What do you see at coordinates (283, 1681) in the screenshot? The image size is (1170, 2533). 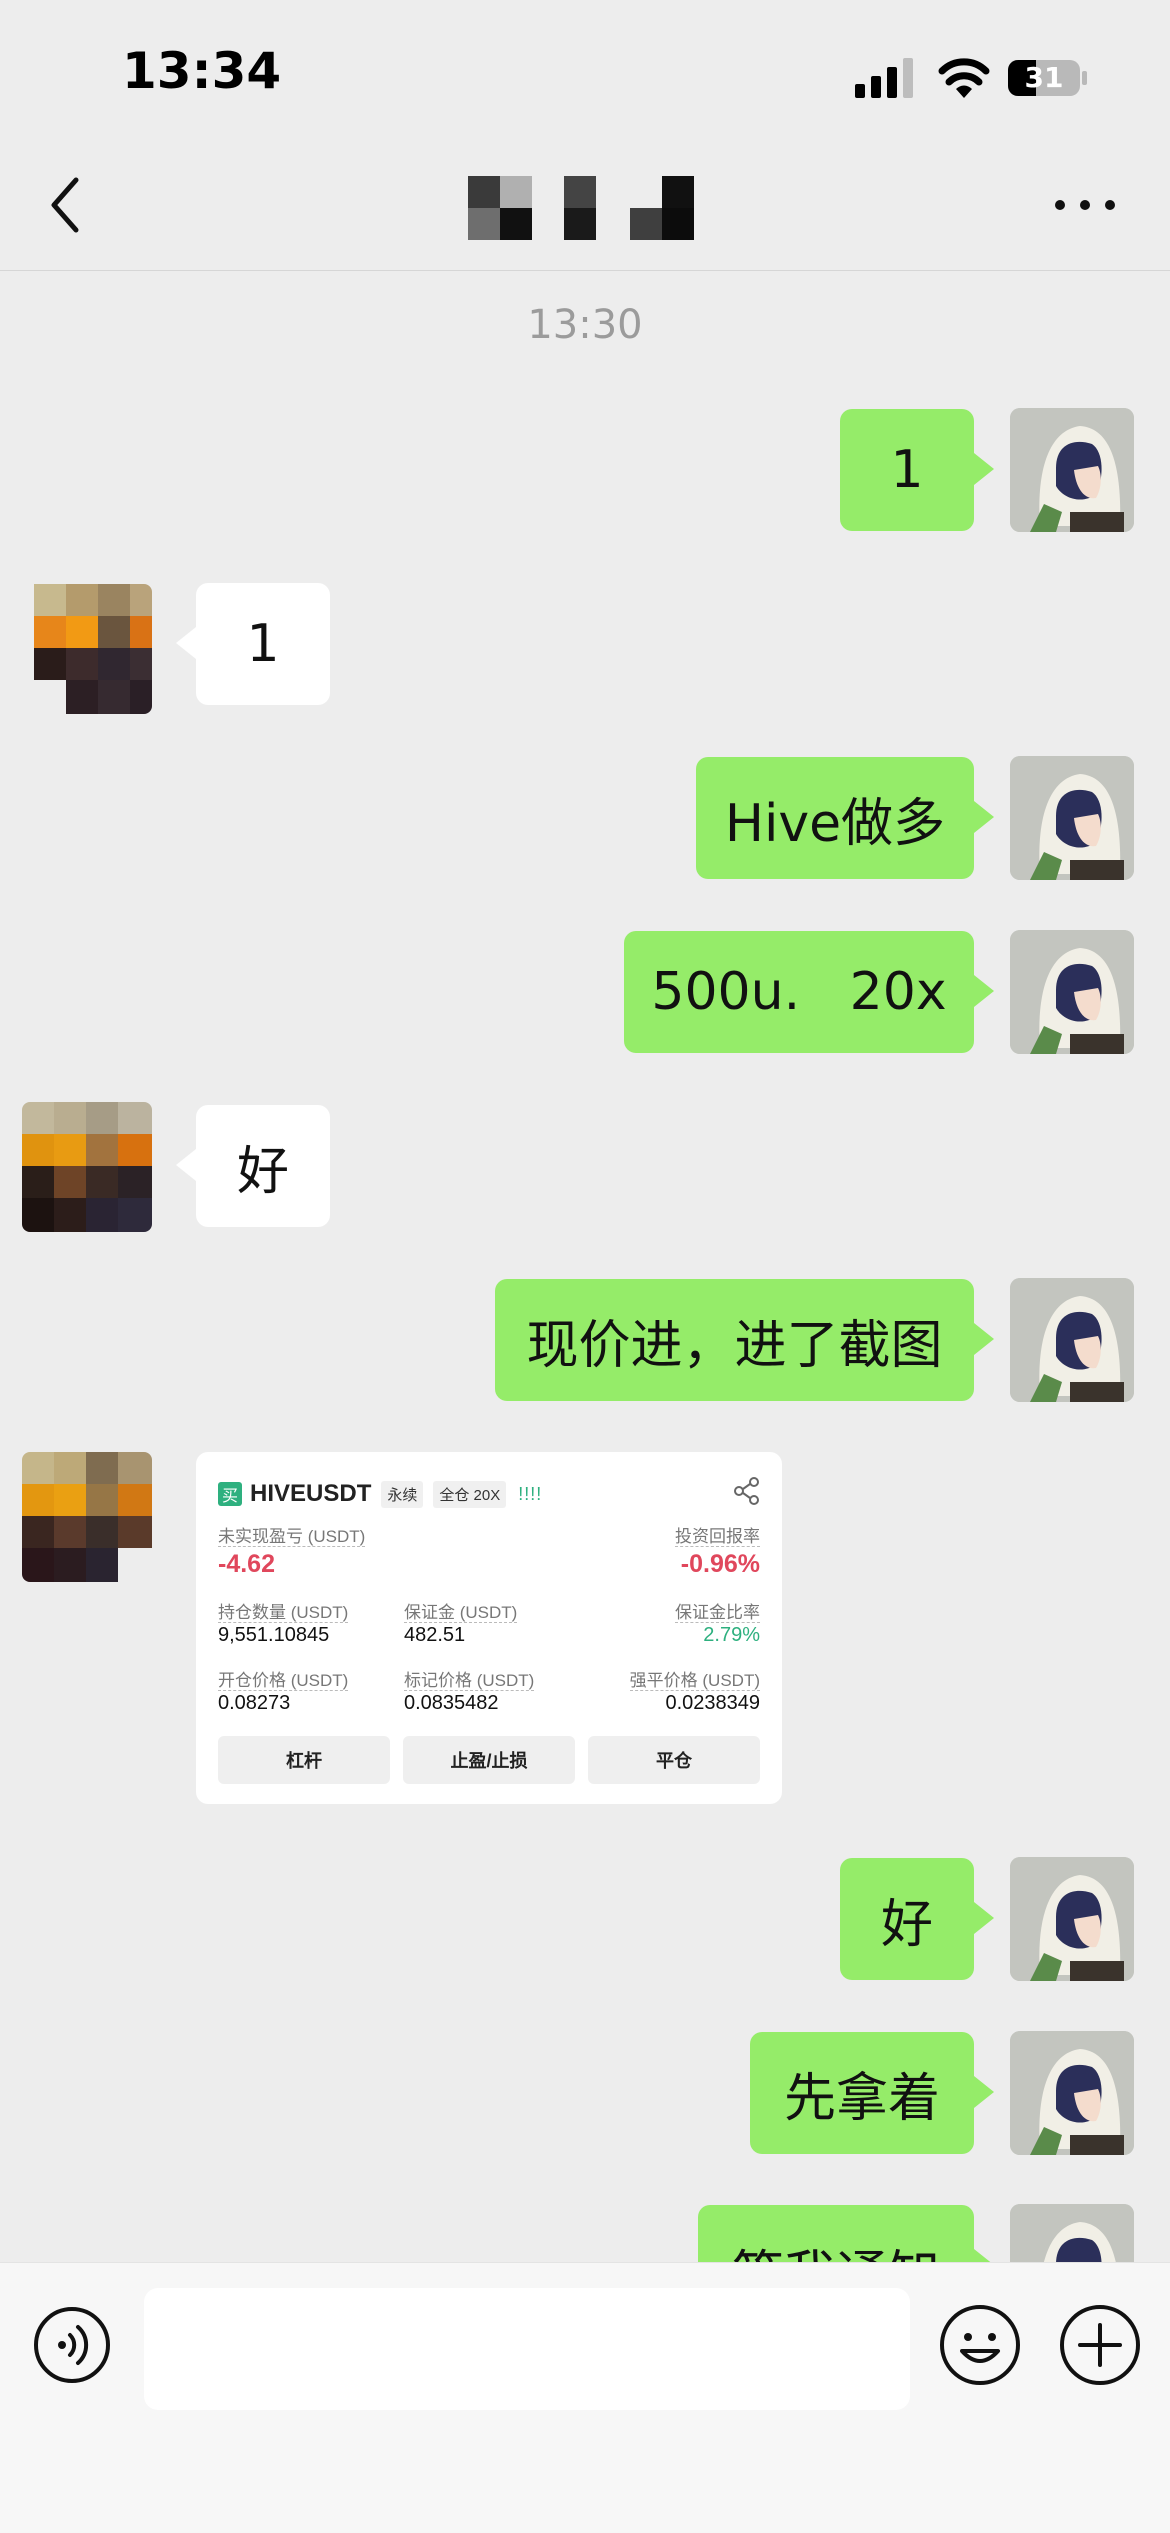 I see `entry-price-label: 开仓价格 (USDT)` at bounding box center [283, 1681].